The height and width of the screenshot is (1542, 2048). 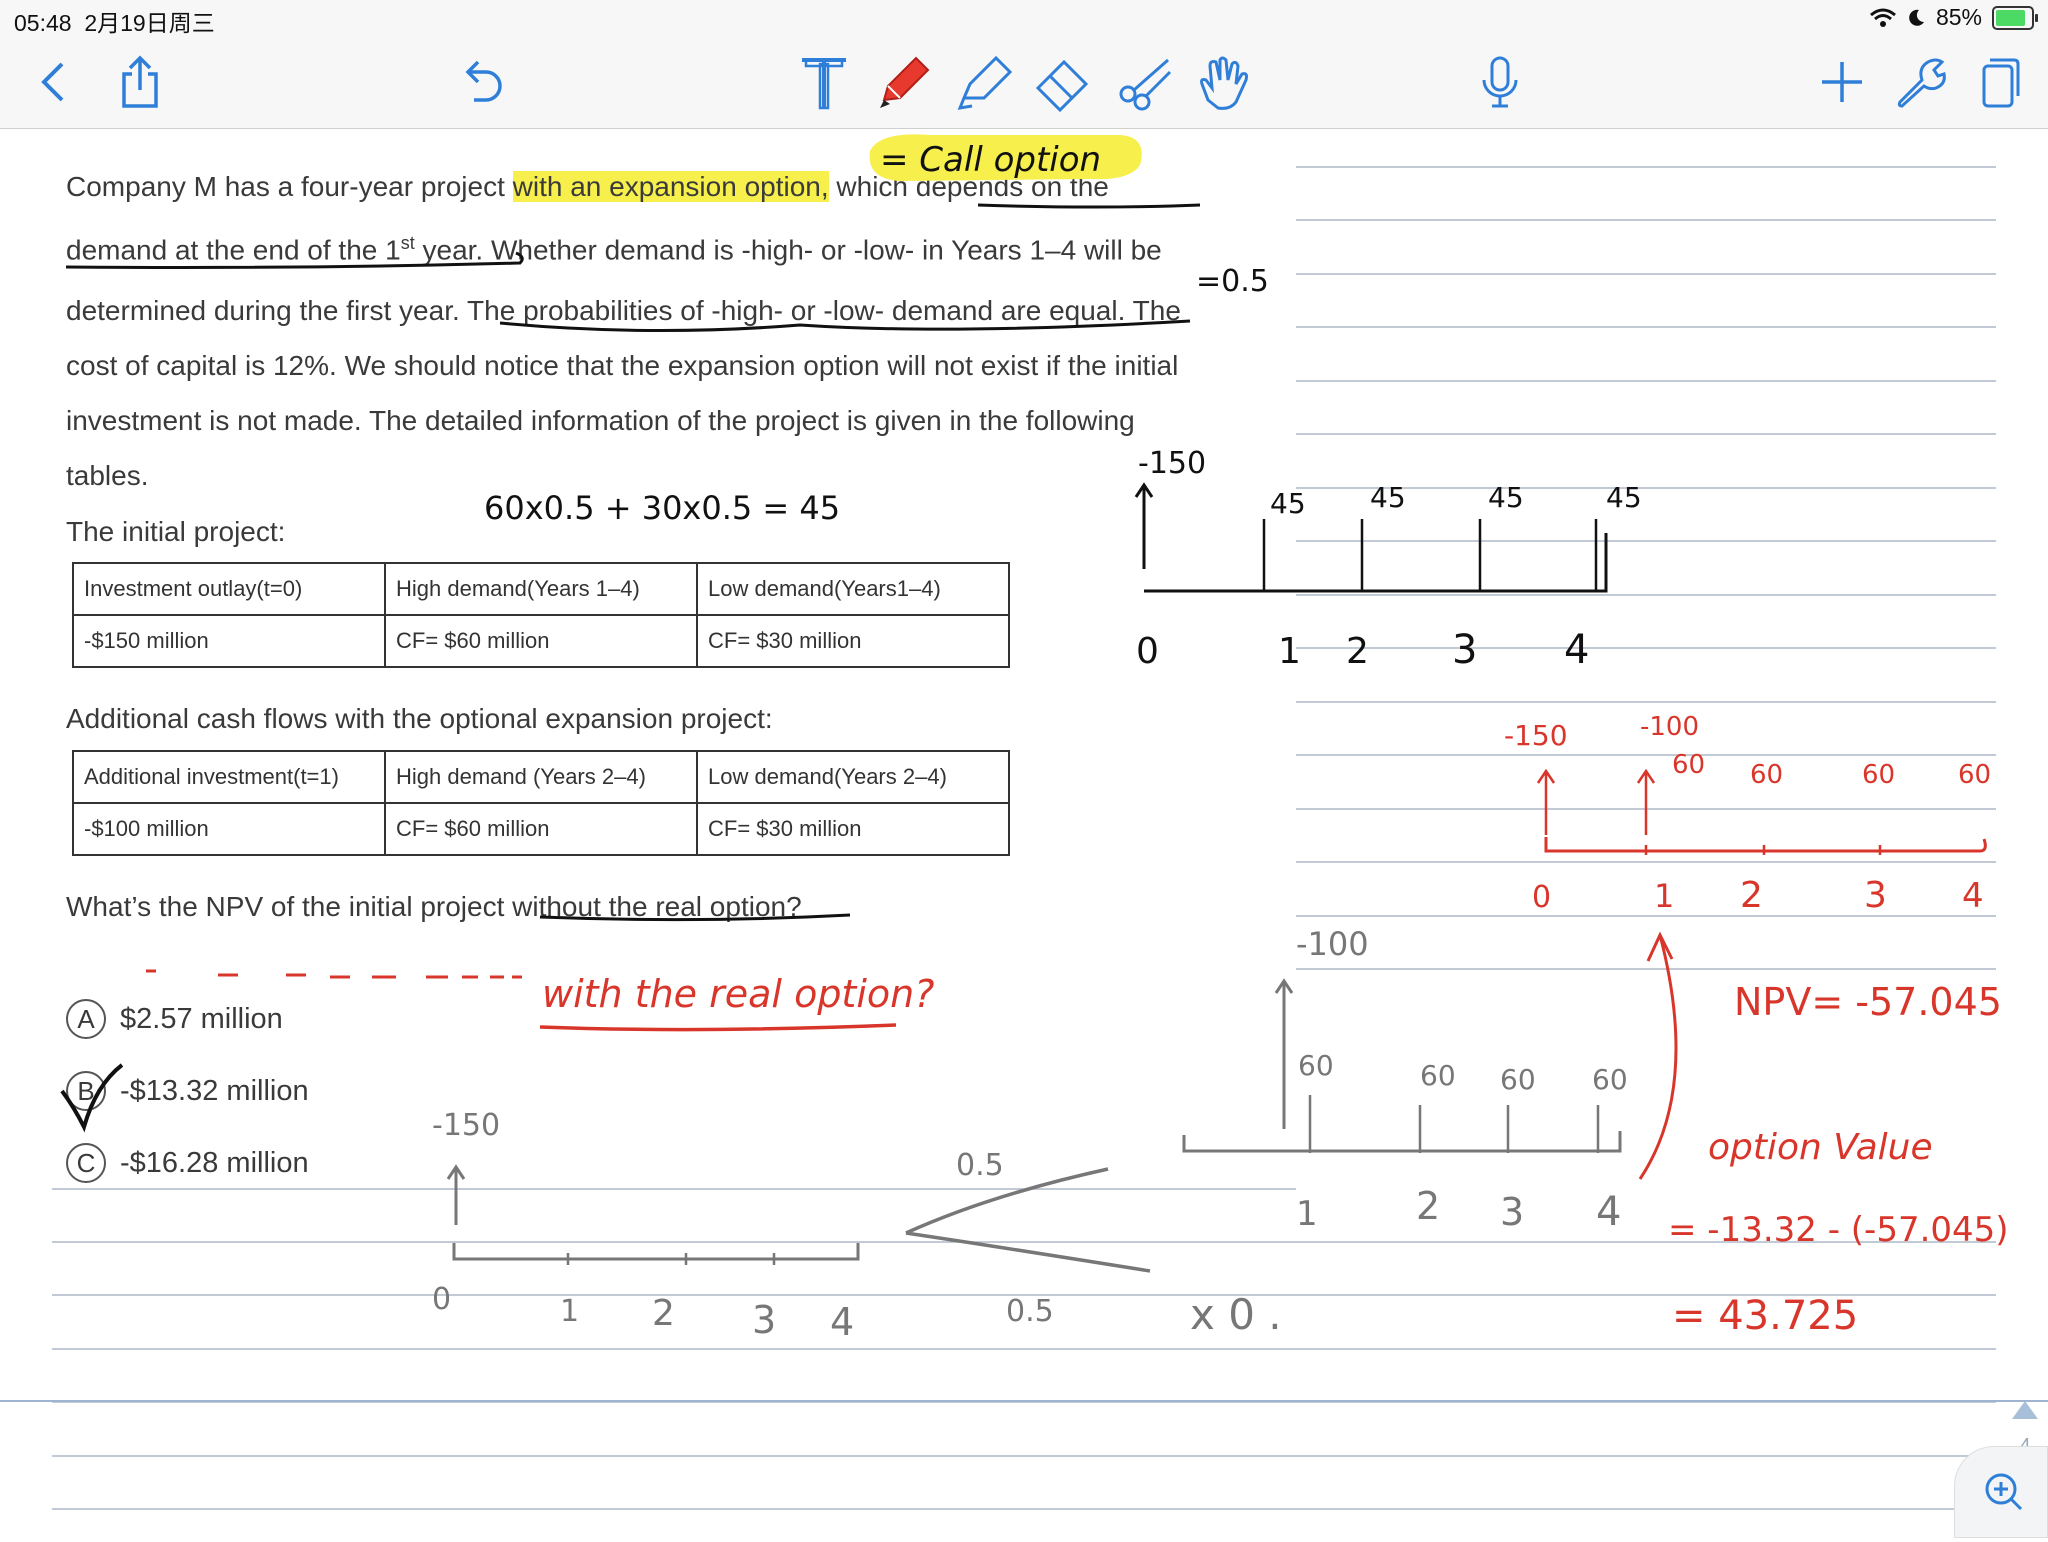 I want to click on ink-red-year: 0, so click(x=1541, y=897).